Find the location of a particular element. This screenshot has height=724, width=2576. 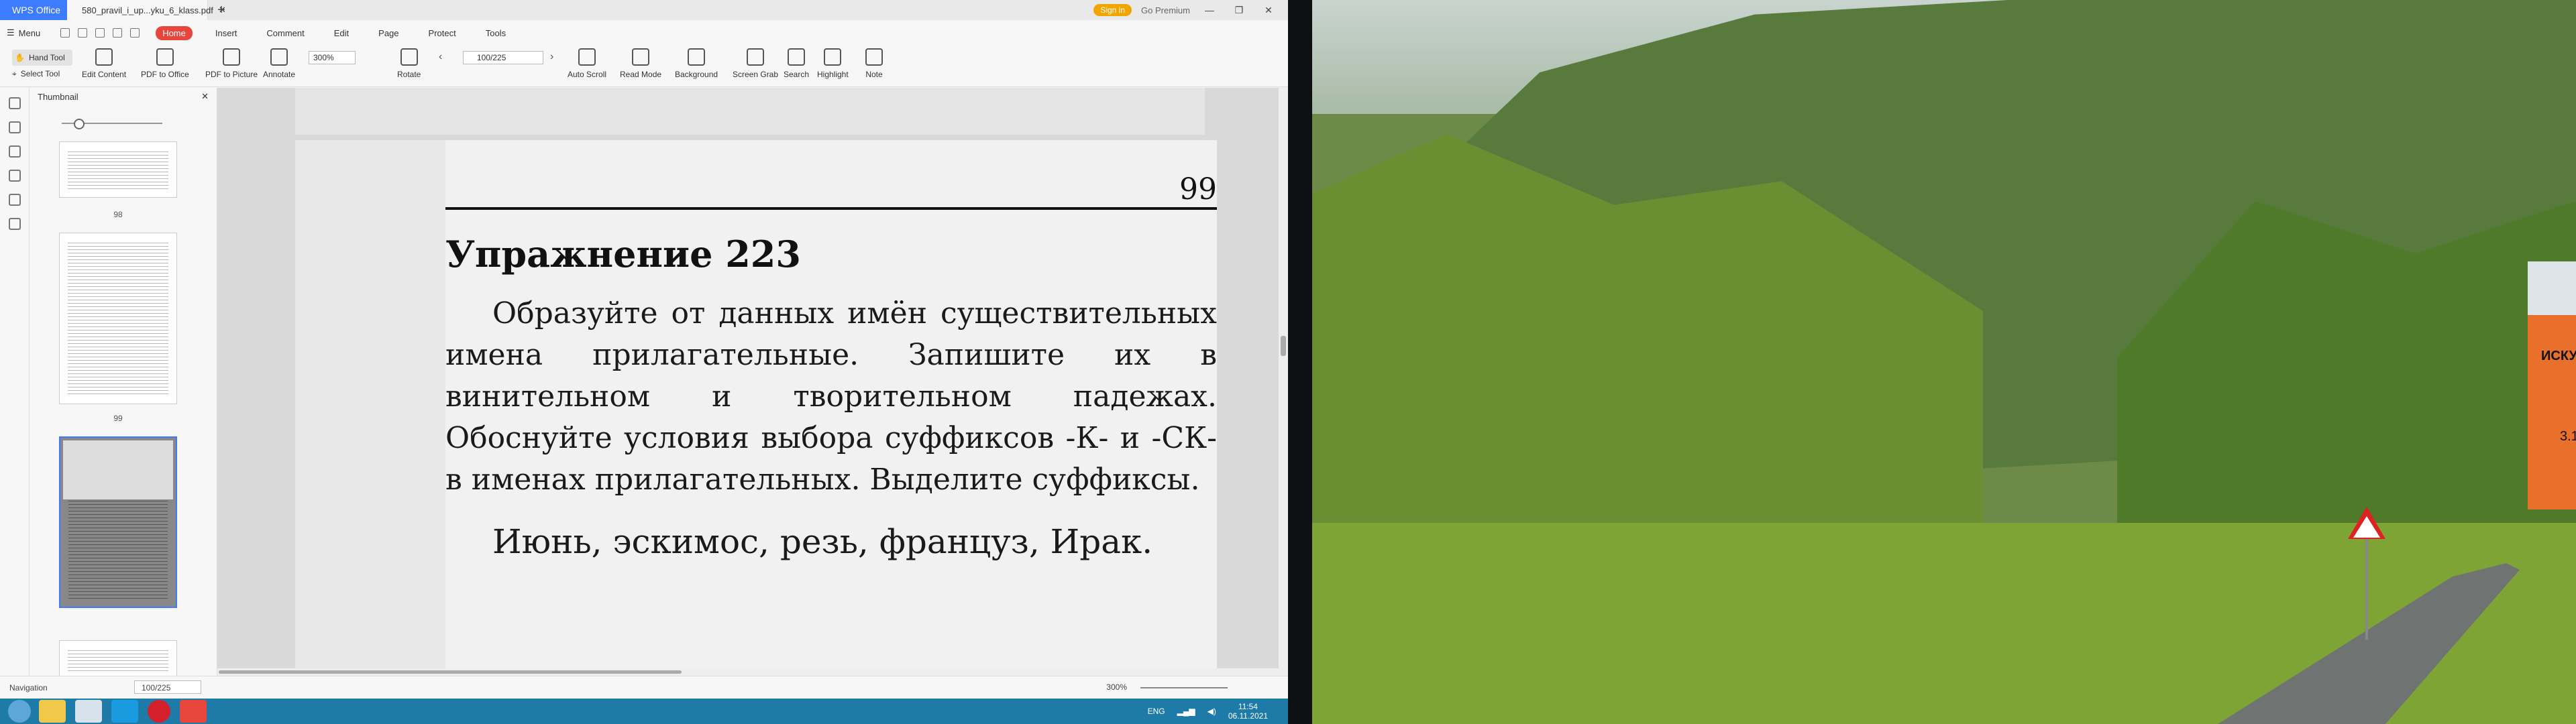

notepad-icon is located at coordinates (88, 711).